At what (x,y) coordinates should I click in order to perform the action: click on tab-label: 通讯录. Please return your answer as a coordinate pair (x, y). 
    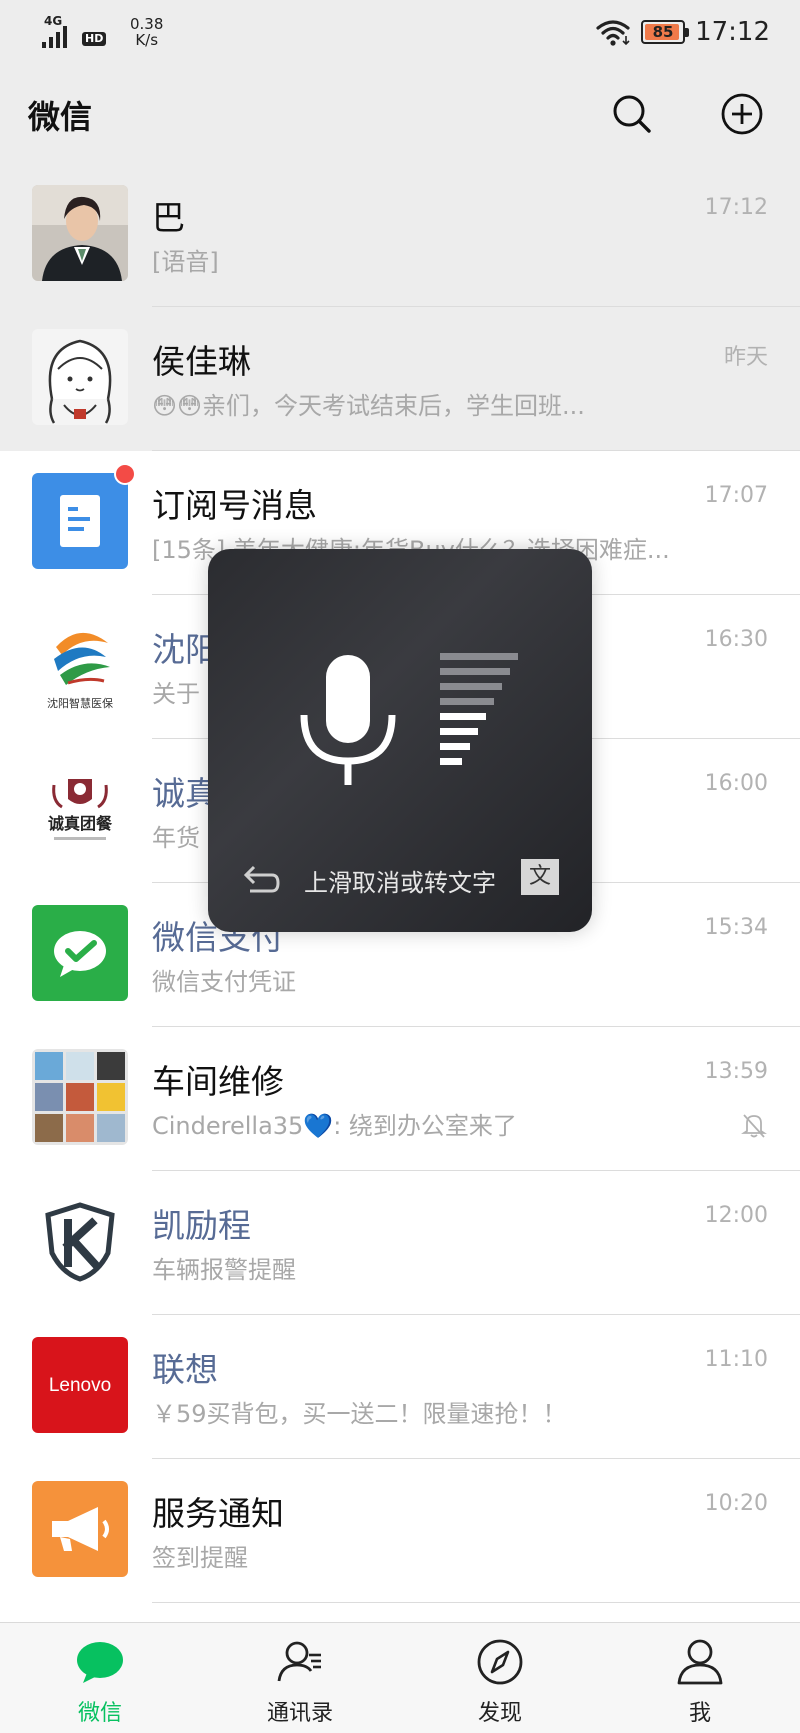
    Looking at the image, I should click on (299, 1713).